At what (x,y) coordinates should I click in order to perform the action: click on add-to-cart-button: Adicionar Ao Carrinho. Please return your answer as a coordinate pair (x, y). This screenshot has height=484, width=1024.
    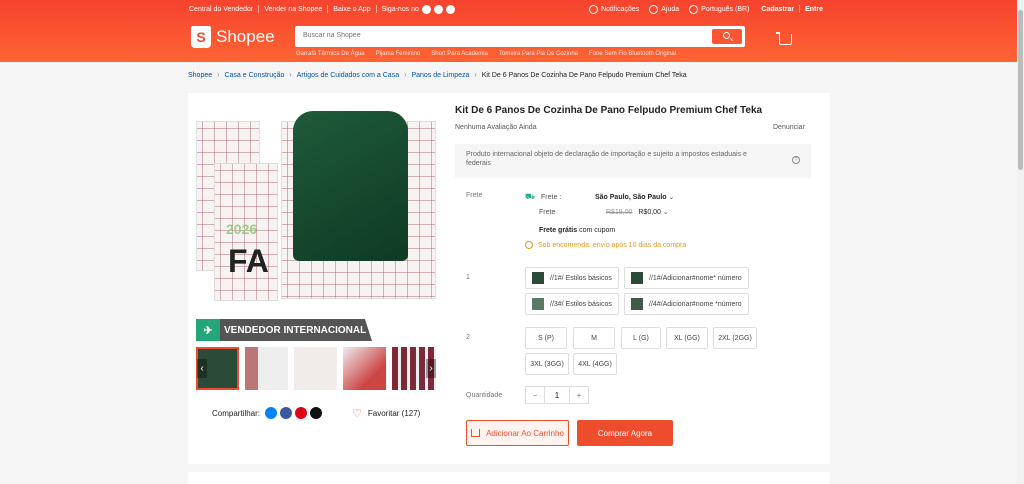
    Looking at the image, I should click on (517, 433).